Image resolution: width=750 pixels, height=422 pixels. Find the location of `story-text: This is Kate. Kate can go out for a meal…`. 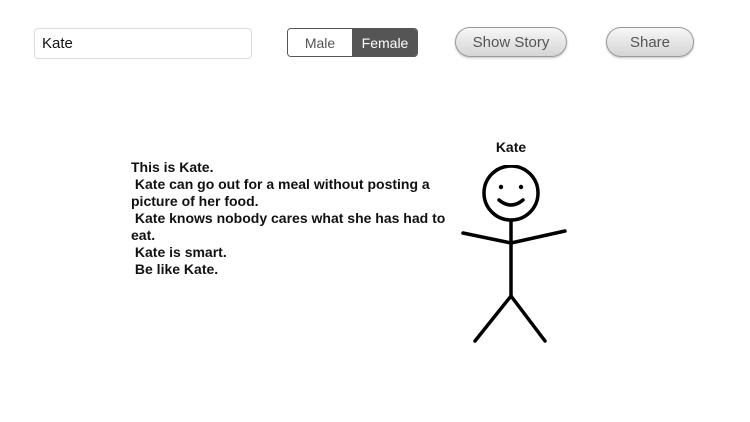

story-text: This is Kate. Kate can go out for a meal… is located at coordinates (288, 218).